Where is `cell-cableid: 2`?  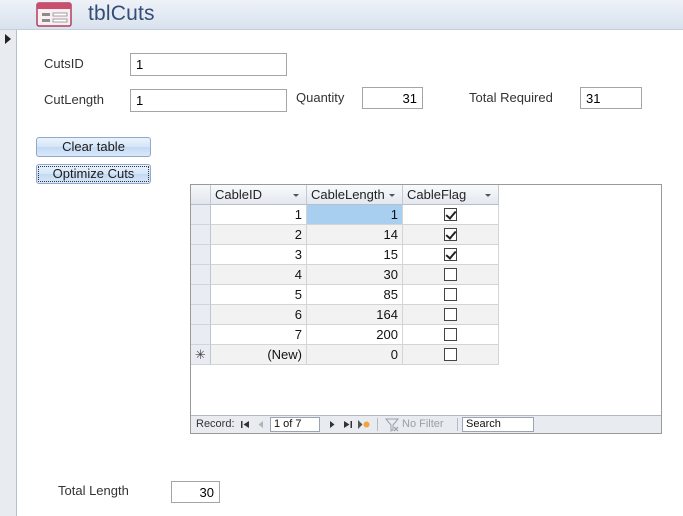
cell-cableid: 2 is located at coordinates (259, 235).